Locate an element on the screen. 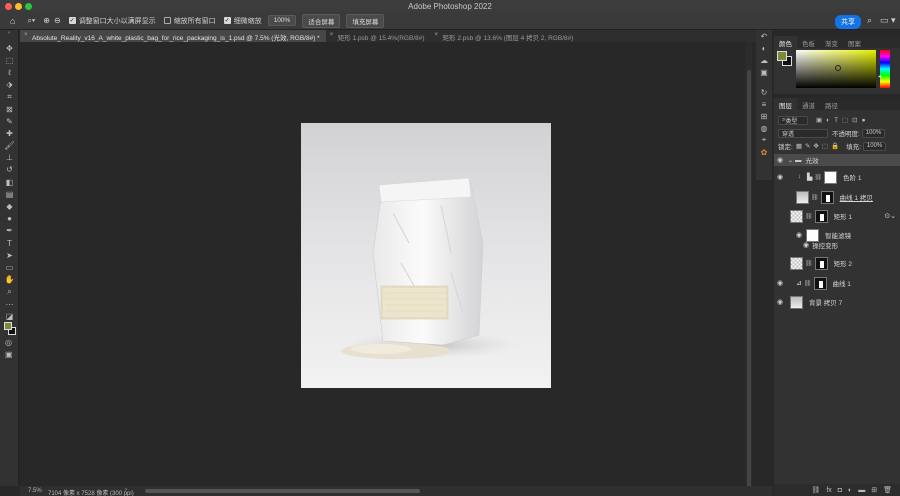 This screenshot has width=900, height=496. eyedropper-tool-icon: ✎ is located at coordinates (9, 121).